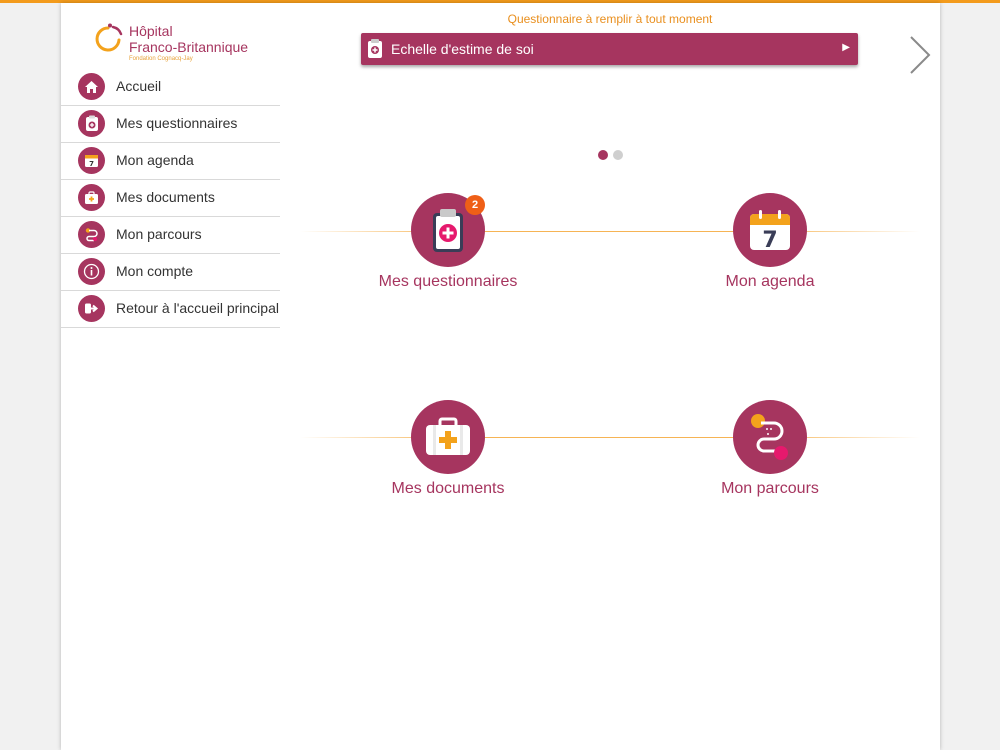 This screenshot has width=1000, height=750. I want to click on sidebar-item-questionnaires: Mes questionnaires, so click(170, 124).